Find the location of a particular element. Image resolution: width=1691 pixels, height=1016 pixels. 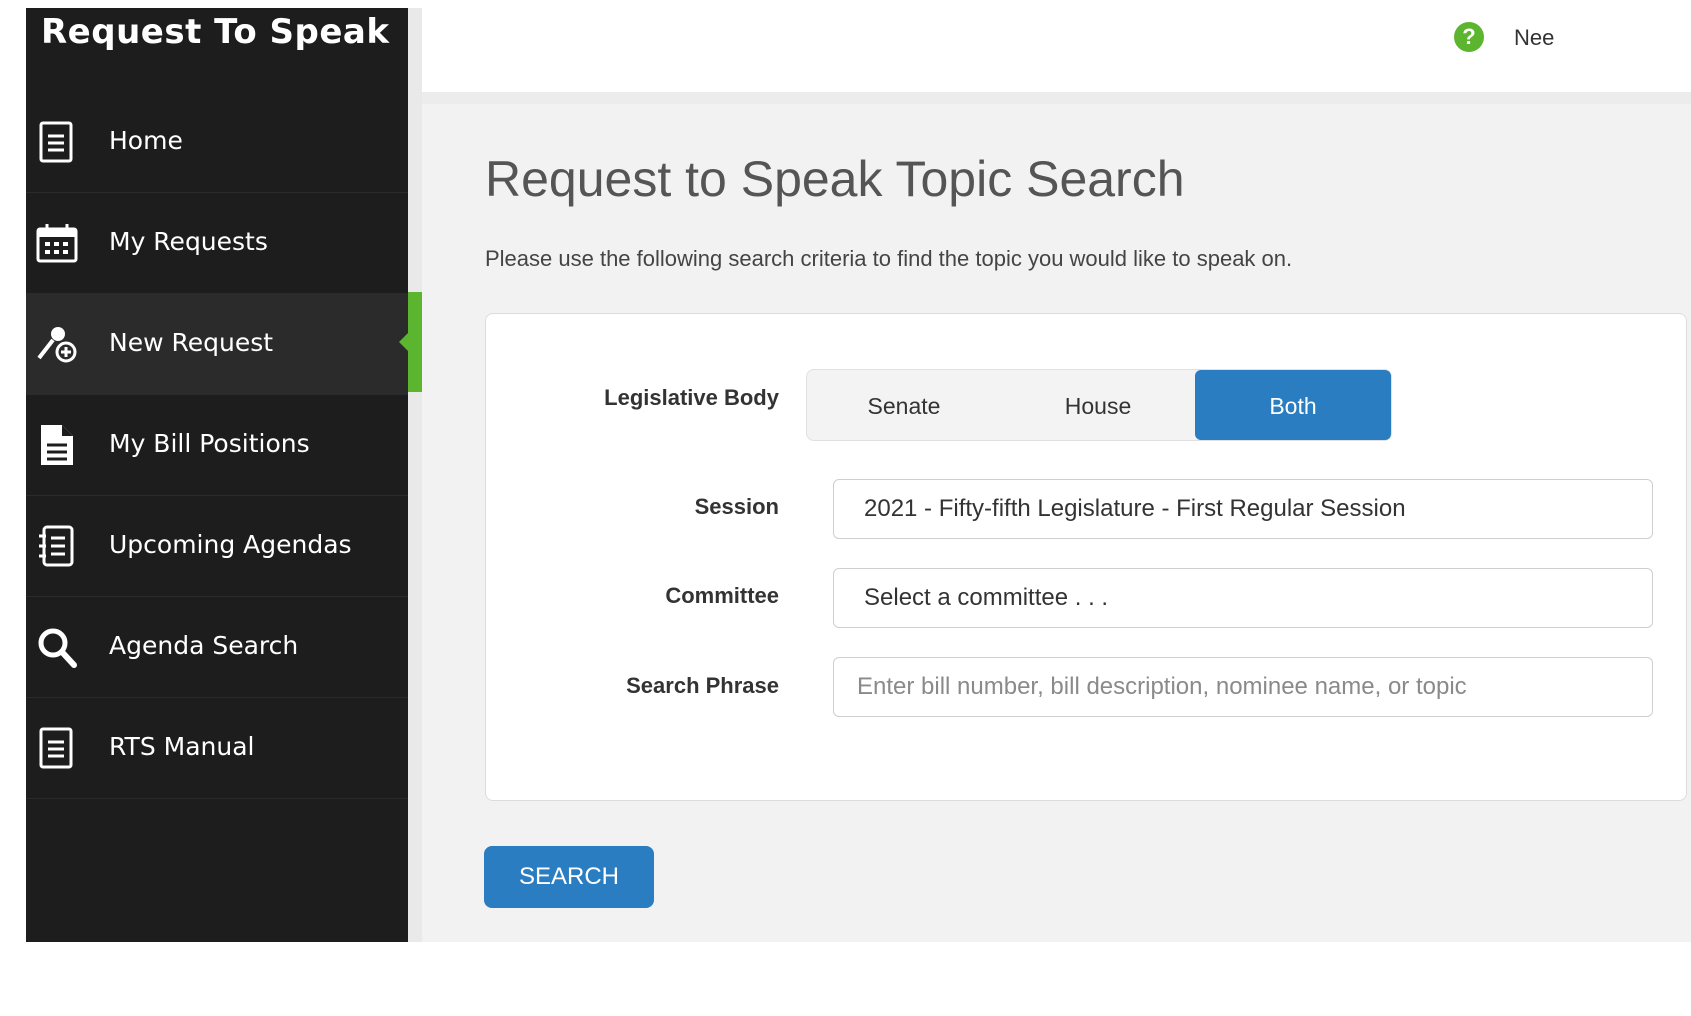

sidebar-item-label: Agenda Search is located at coordinates (204, 645).